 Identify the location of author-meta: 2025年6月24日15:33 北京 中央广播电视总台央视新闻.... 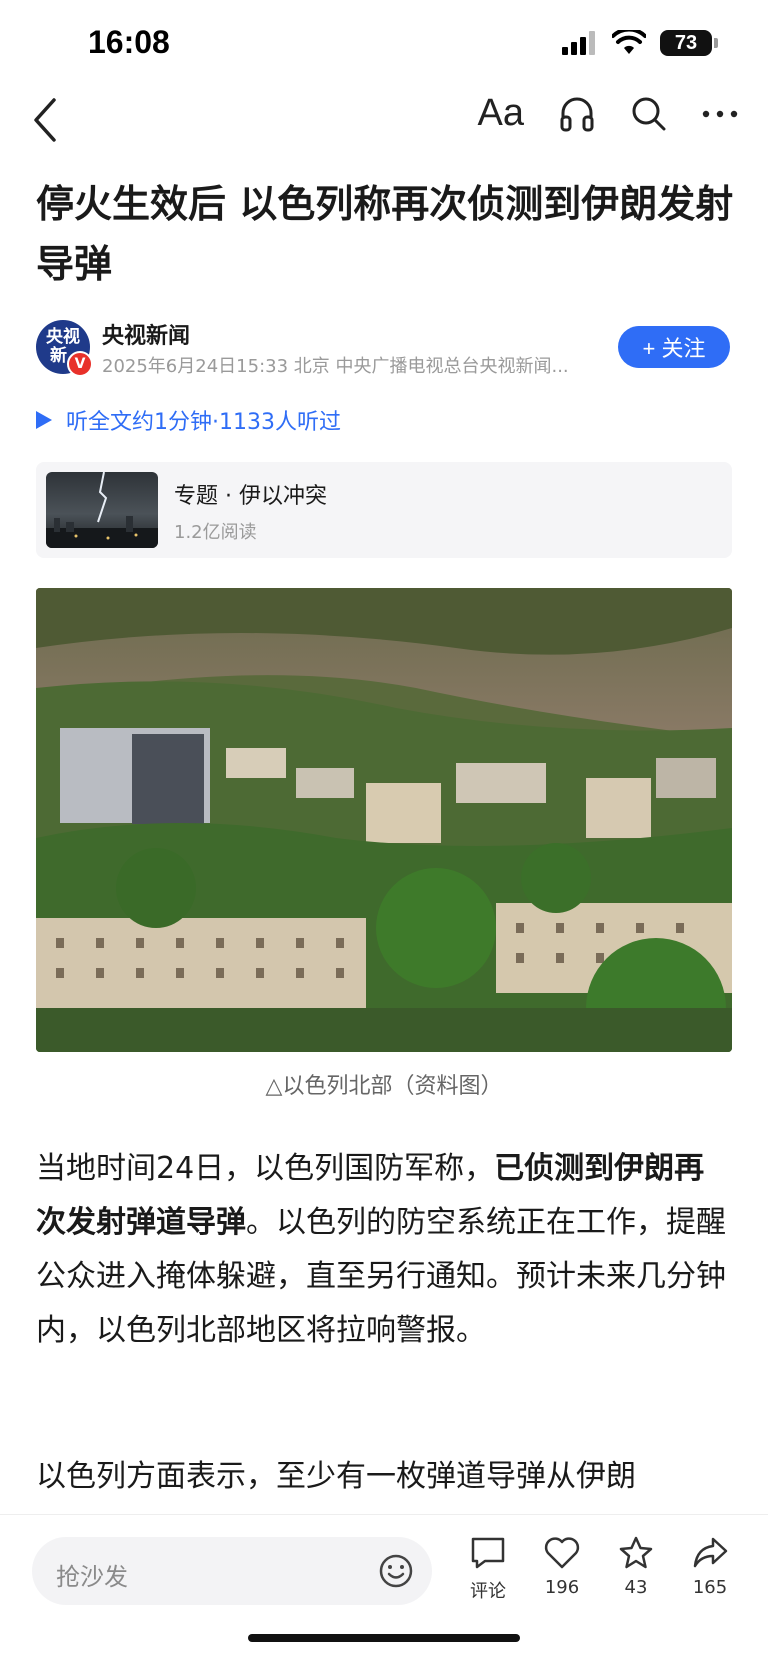
(335, 366).